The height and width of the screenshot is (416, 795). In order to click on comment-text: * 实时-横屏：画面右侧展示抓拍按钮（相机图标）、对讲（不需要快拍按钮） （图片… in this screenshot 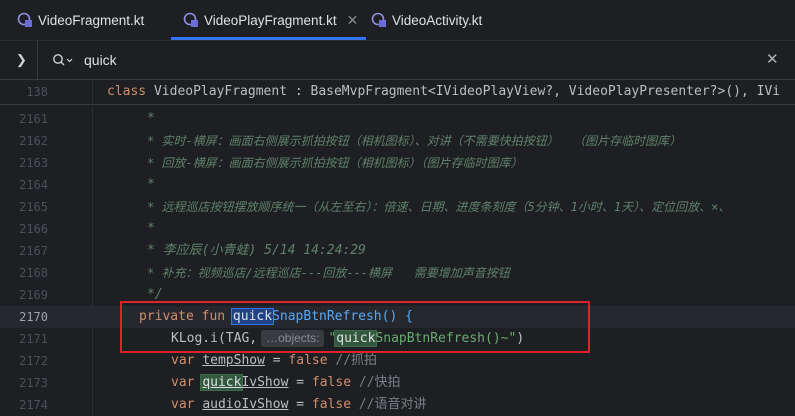, I will do `click(414, 141)`.